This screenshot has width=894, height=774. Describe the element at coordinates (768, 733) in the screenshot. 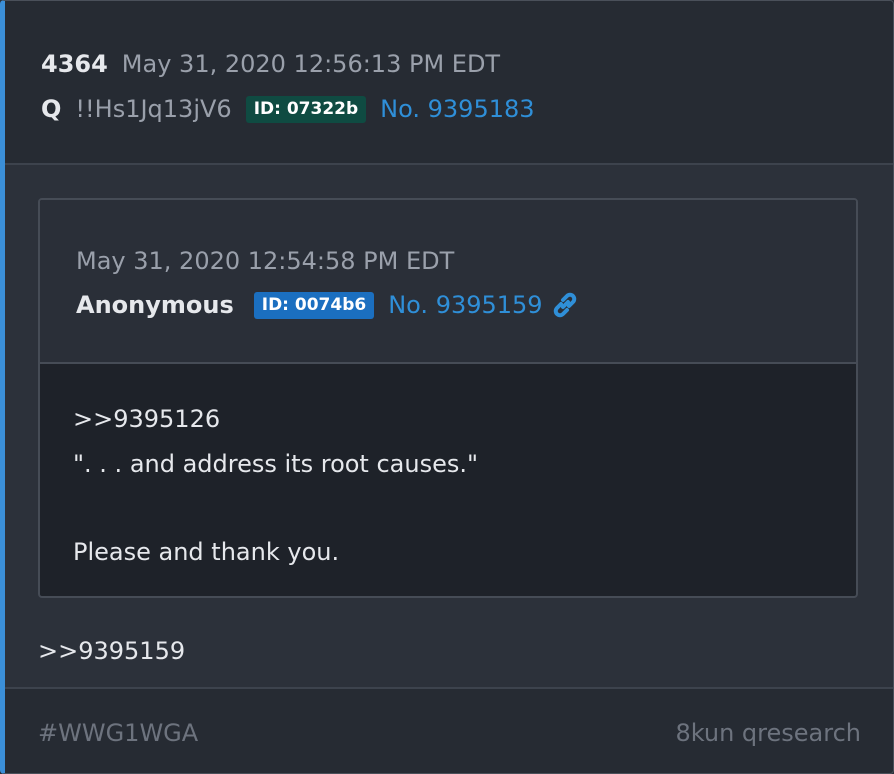

I see `source-label: 8kun qresearch` at that location.